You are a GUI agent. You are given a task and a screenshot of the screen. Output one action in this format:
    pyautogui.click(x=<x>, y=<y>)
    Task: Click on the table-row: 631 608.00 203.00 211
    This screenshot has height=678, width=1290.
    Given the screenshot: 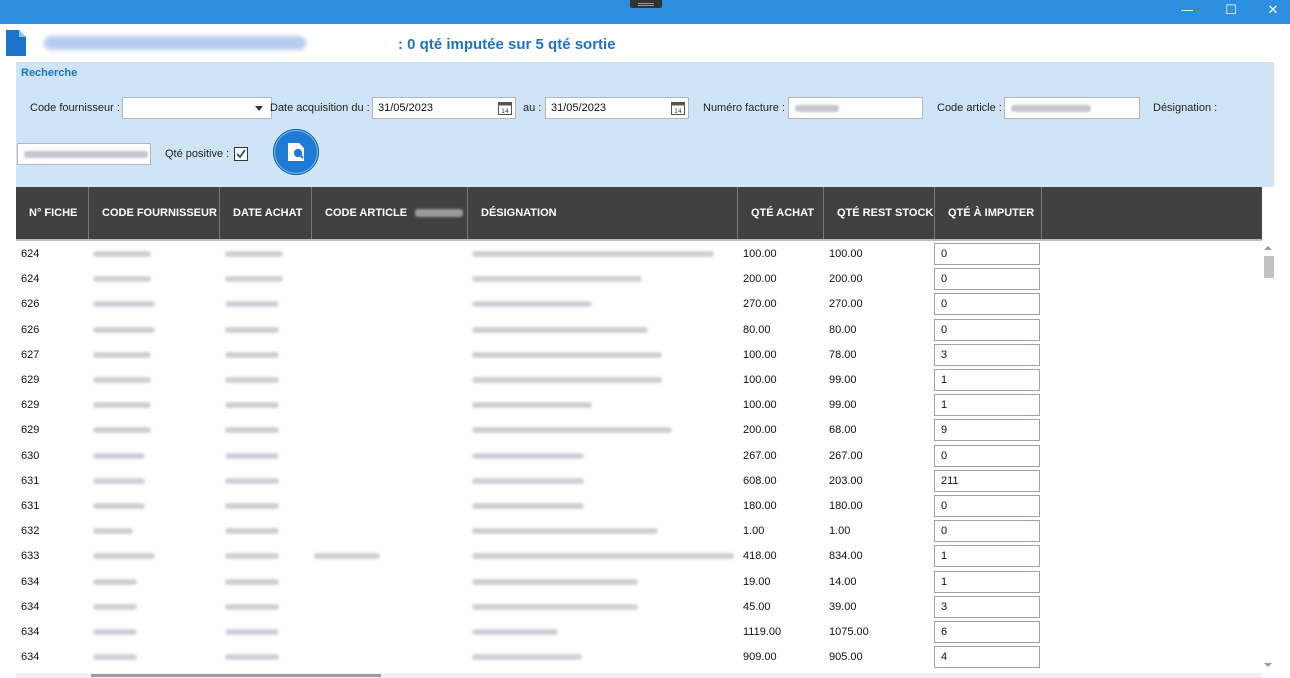 What is the action you would take?
    pyautogui.click(x=639, y=481)
    